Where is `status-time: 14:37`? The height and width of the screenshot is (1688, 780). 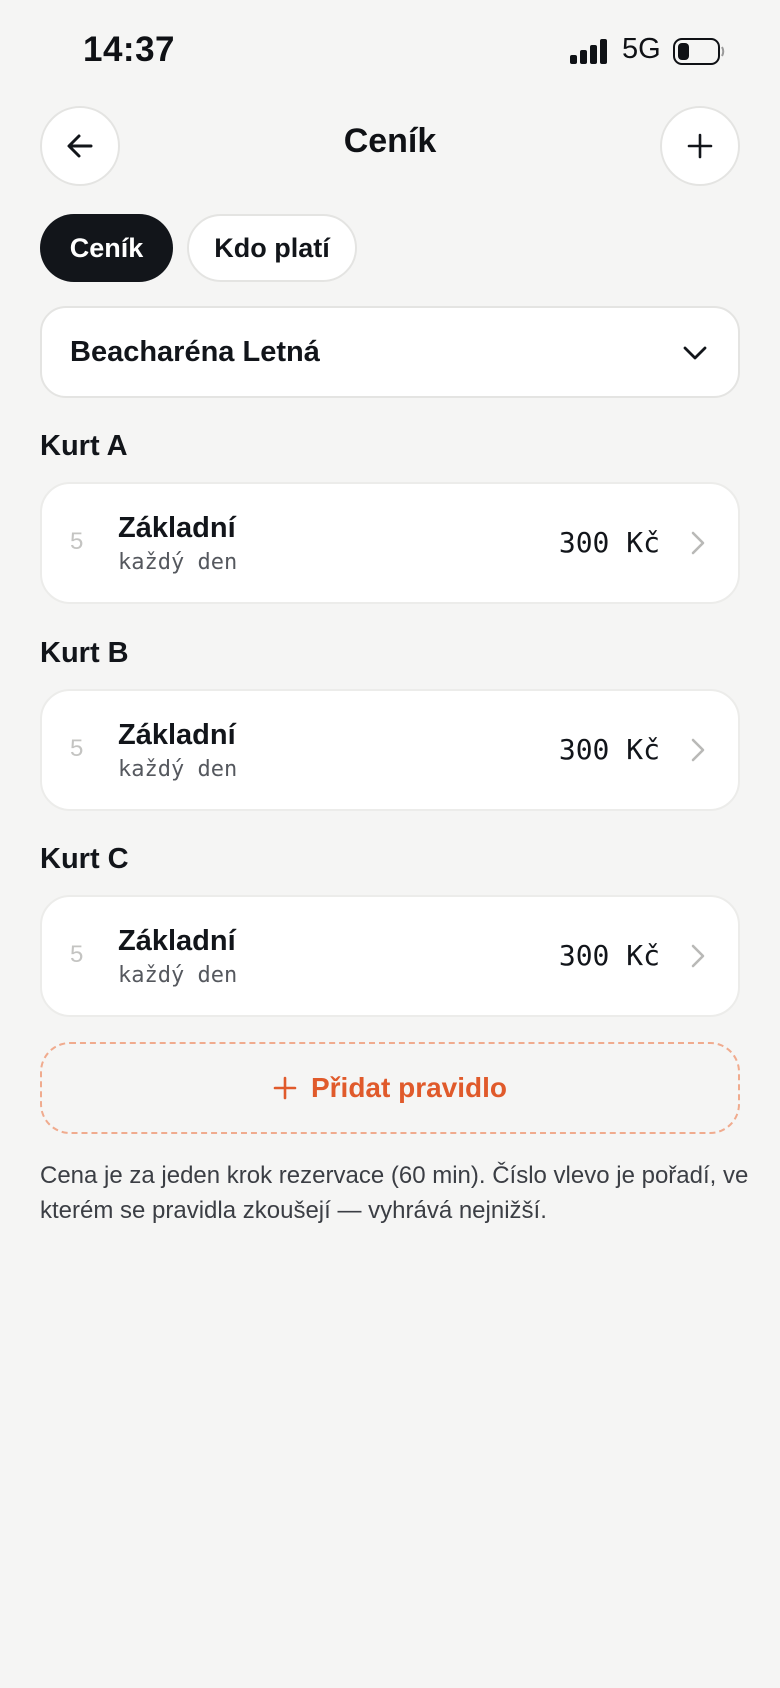
status-time: 14:37 is located at coordinates (129, 49).